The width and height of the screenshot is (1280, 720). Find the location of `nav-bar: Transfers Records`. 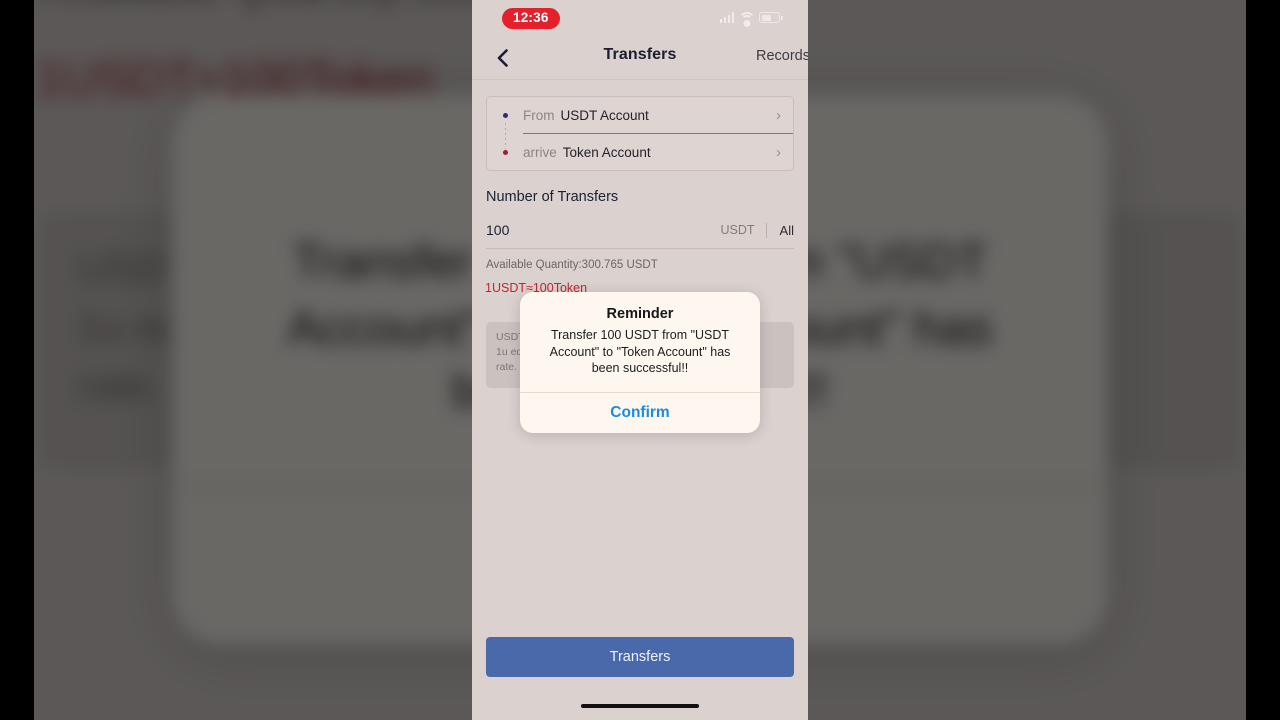

nav-bar: Transfers Records is located at coordinates (640, 58).